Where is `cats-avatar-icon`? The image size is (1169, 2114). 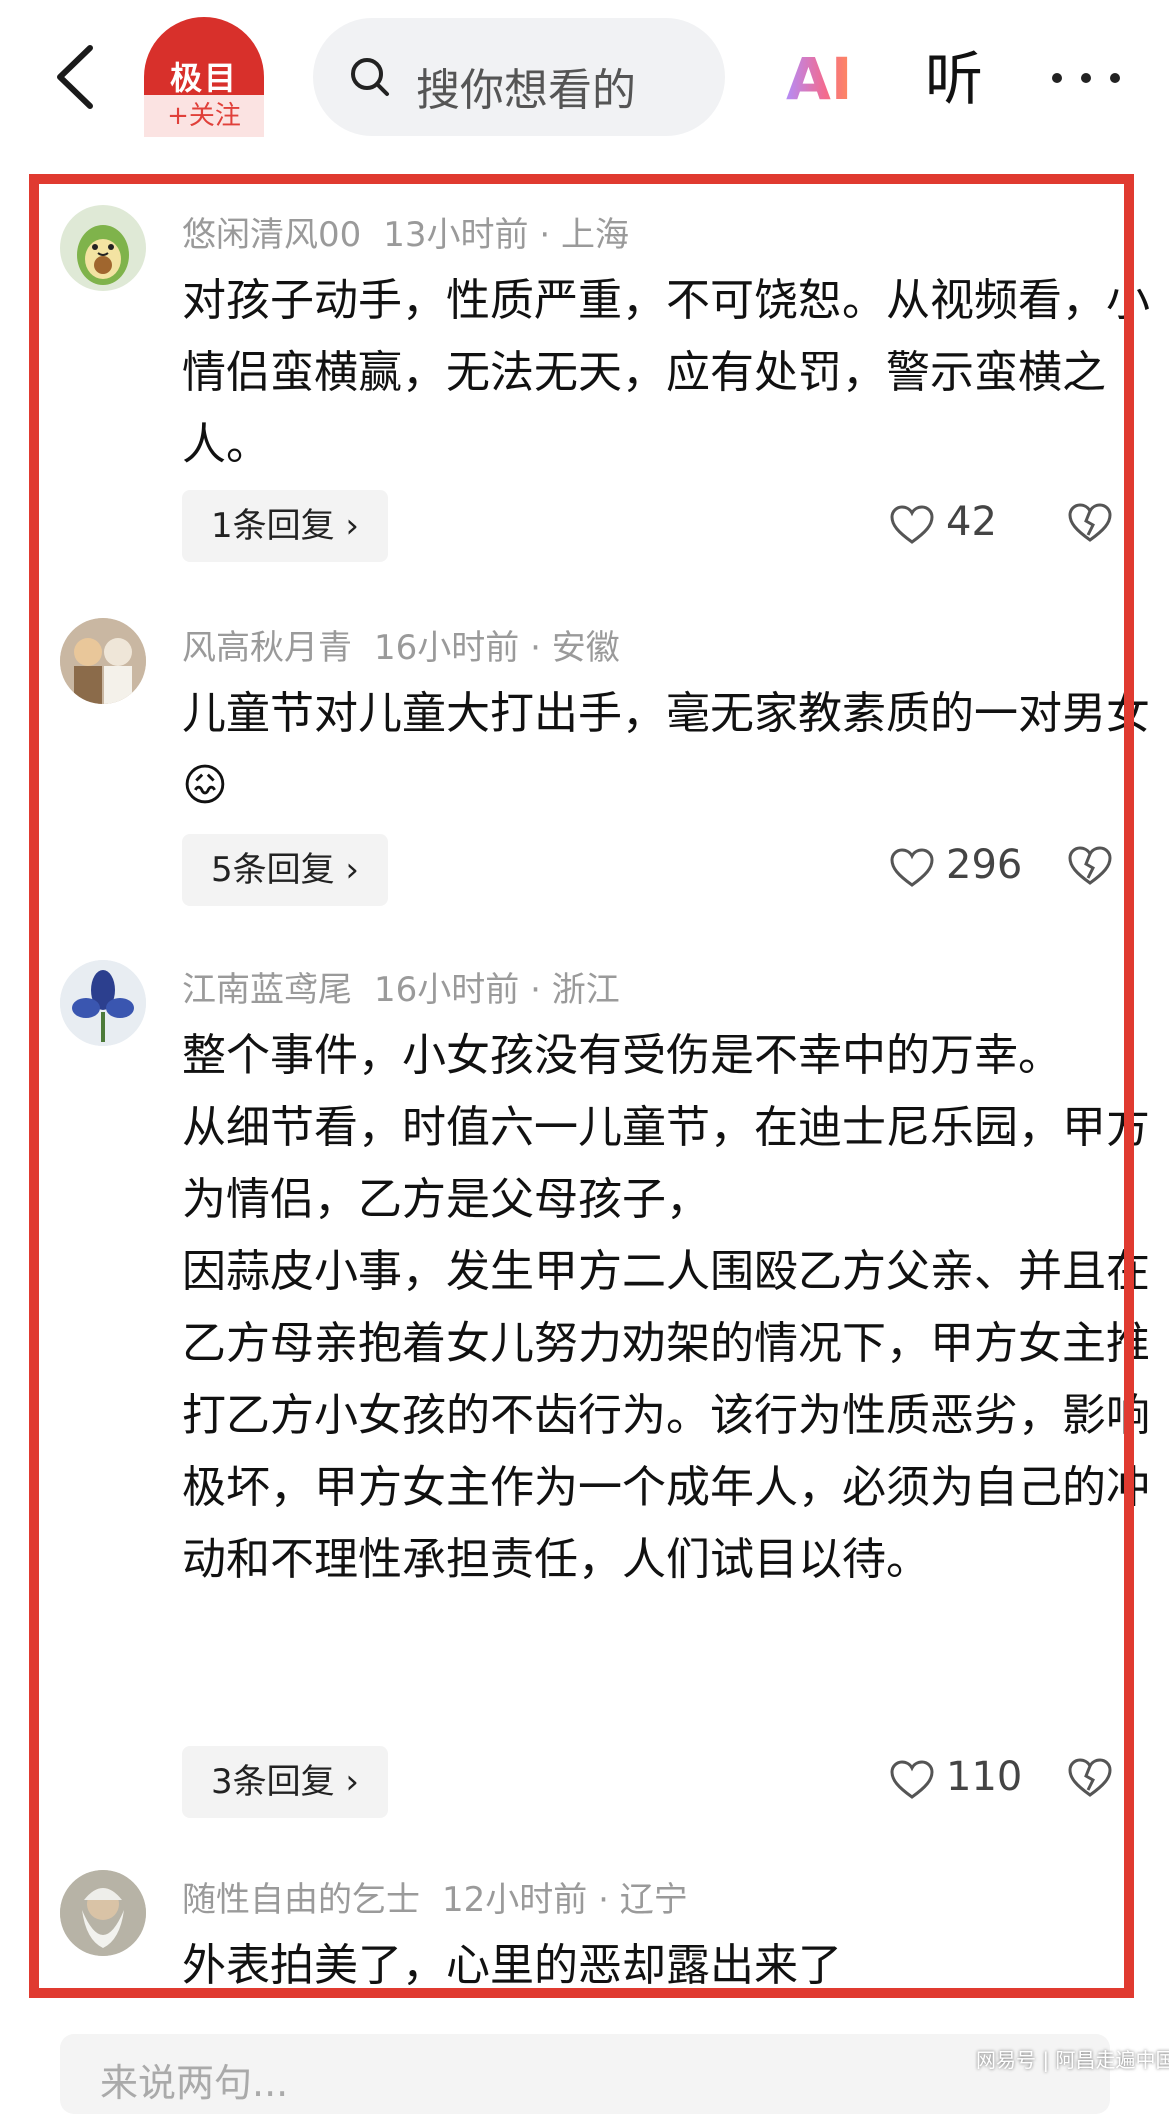
cats-avatar-icon is located at coordinates (103, 661).